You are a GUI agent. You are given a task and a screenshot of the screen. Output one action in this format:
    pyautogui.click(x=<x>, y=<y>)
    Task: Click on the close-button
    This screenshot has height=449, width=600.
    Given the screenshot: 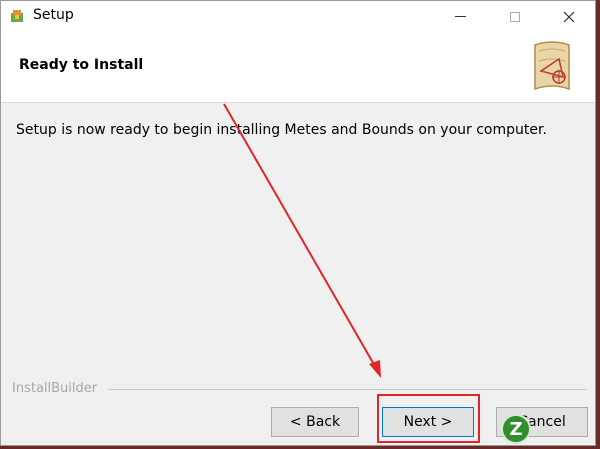 What is the action you would take?
    pyautogui.click(x=569, y=16)
    